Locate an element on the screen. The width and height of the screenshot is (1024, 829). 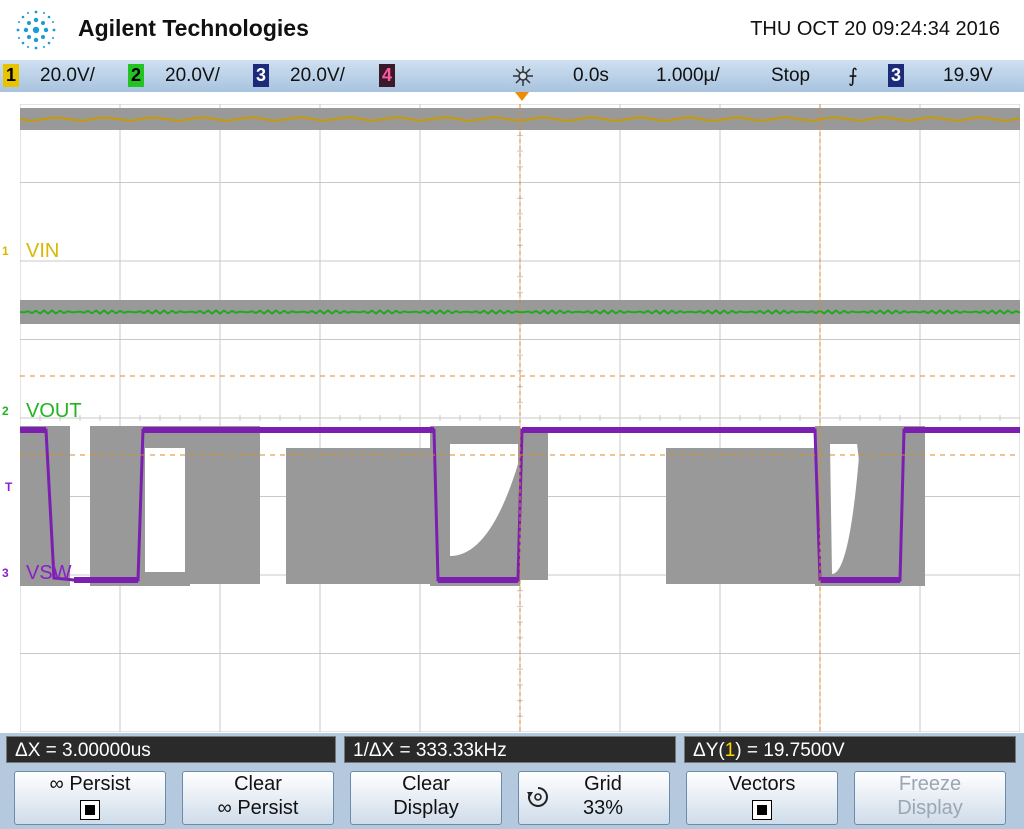
channel-2-label: VOUT is located at coordinates (54, 411).